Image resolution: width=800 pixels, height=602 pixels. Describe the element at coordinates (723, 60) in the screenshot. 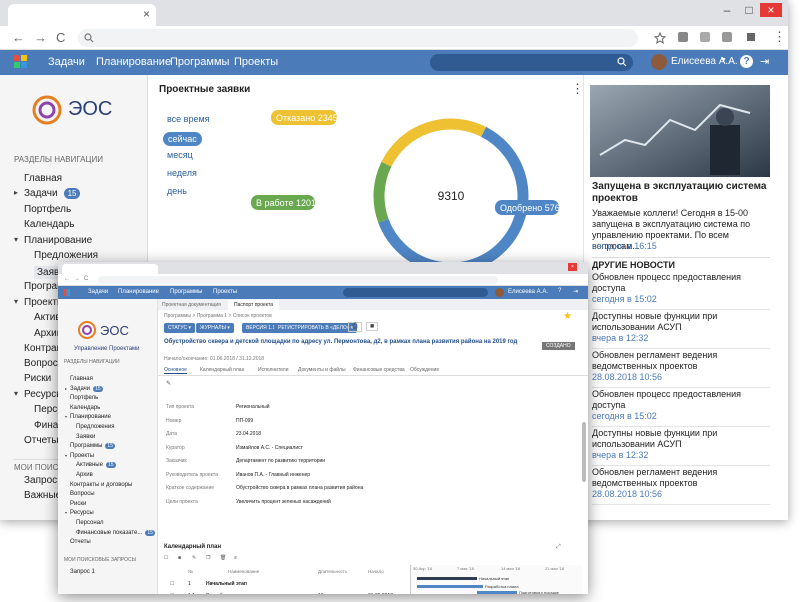

I see `caret-down-icon: ▼` at that location.